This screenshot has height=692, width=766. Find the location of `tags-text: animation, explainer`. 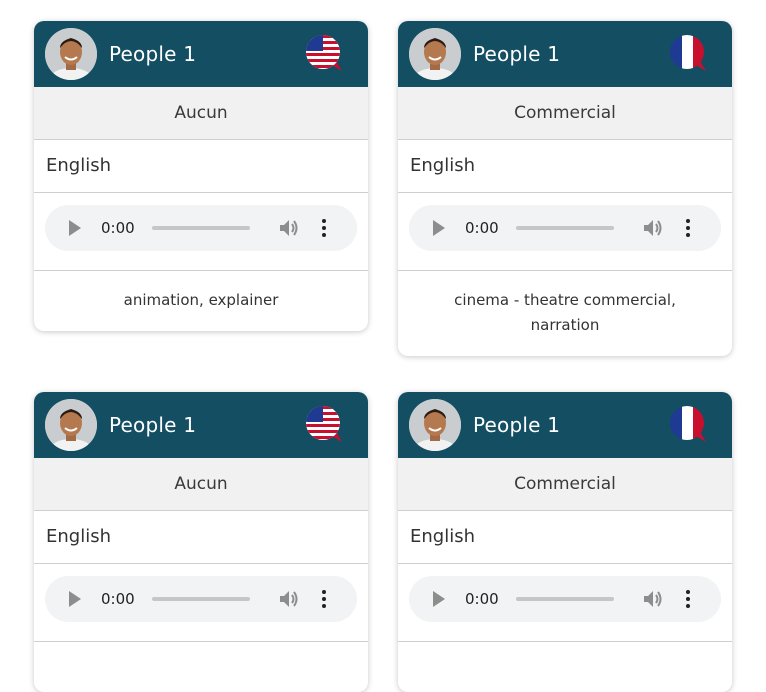

tags-text: animation, explainer is located at coordinates (201, 300).